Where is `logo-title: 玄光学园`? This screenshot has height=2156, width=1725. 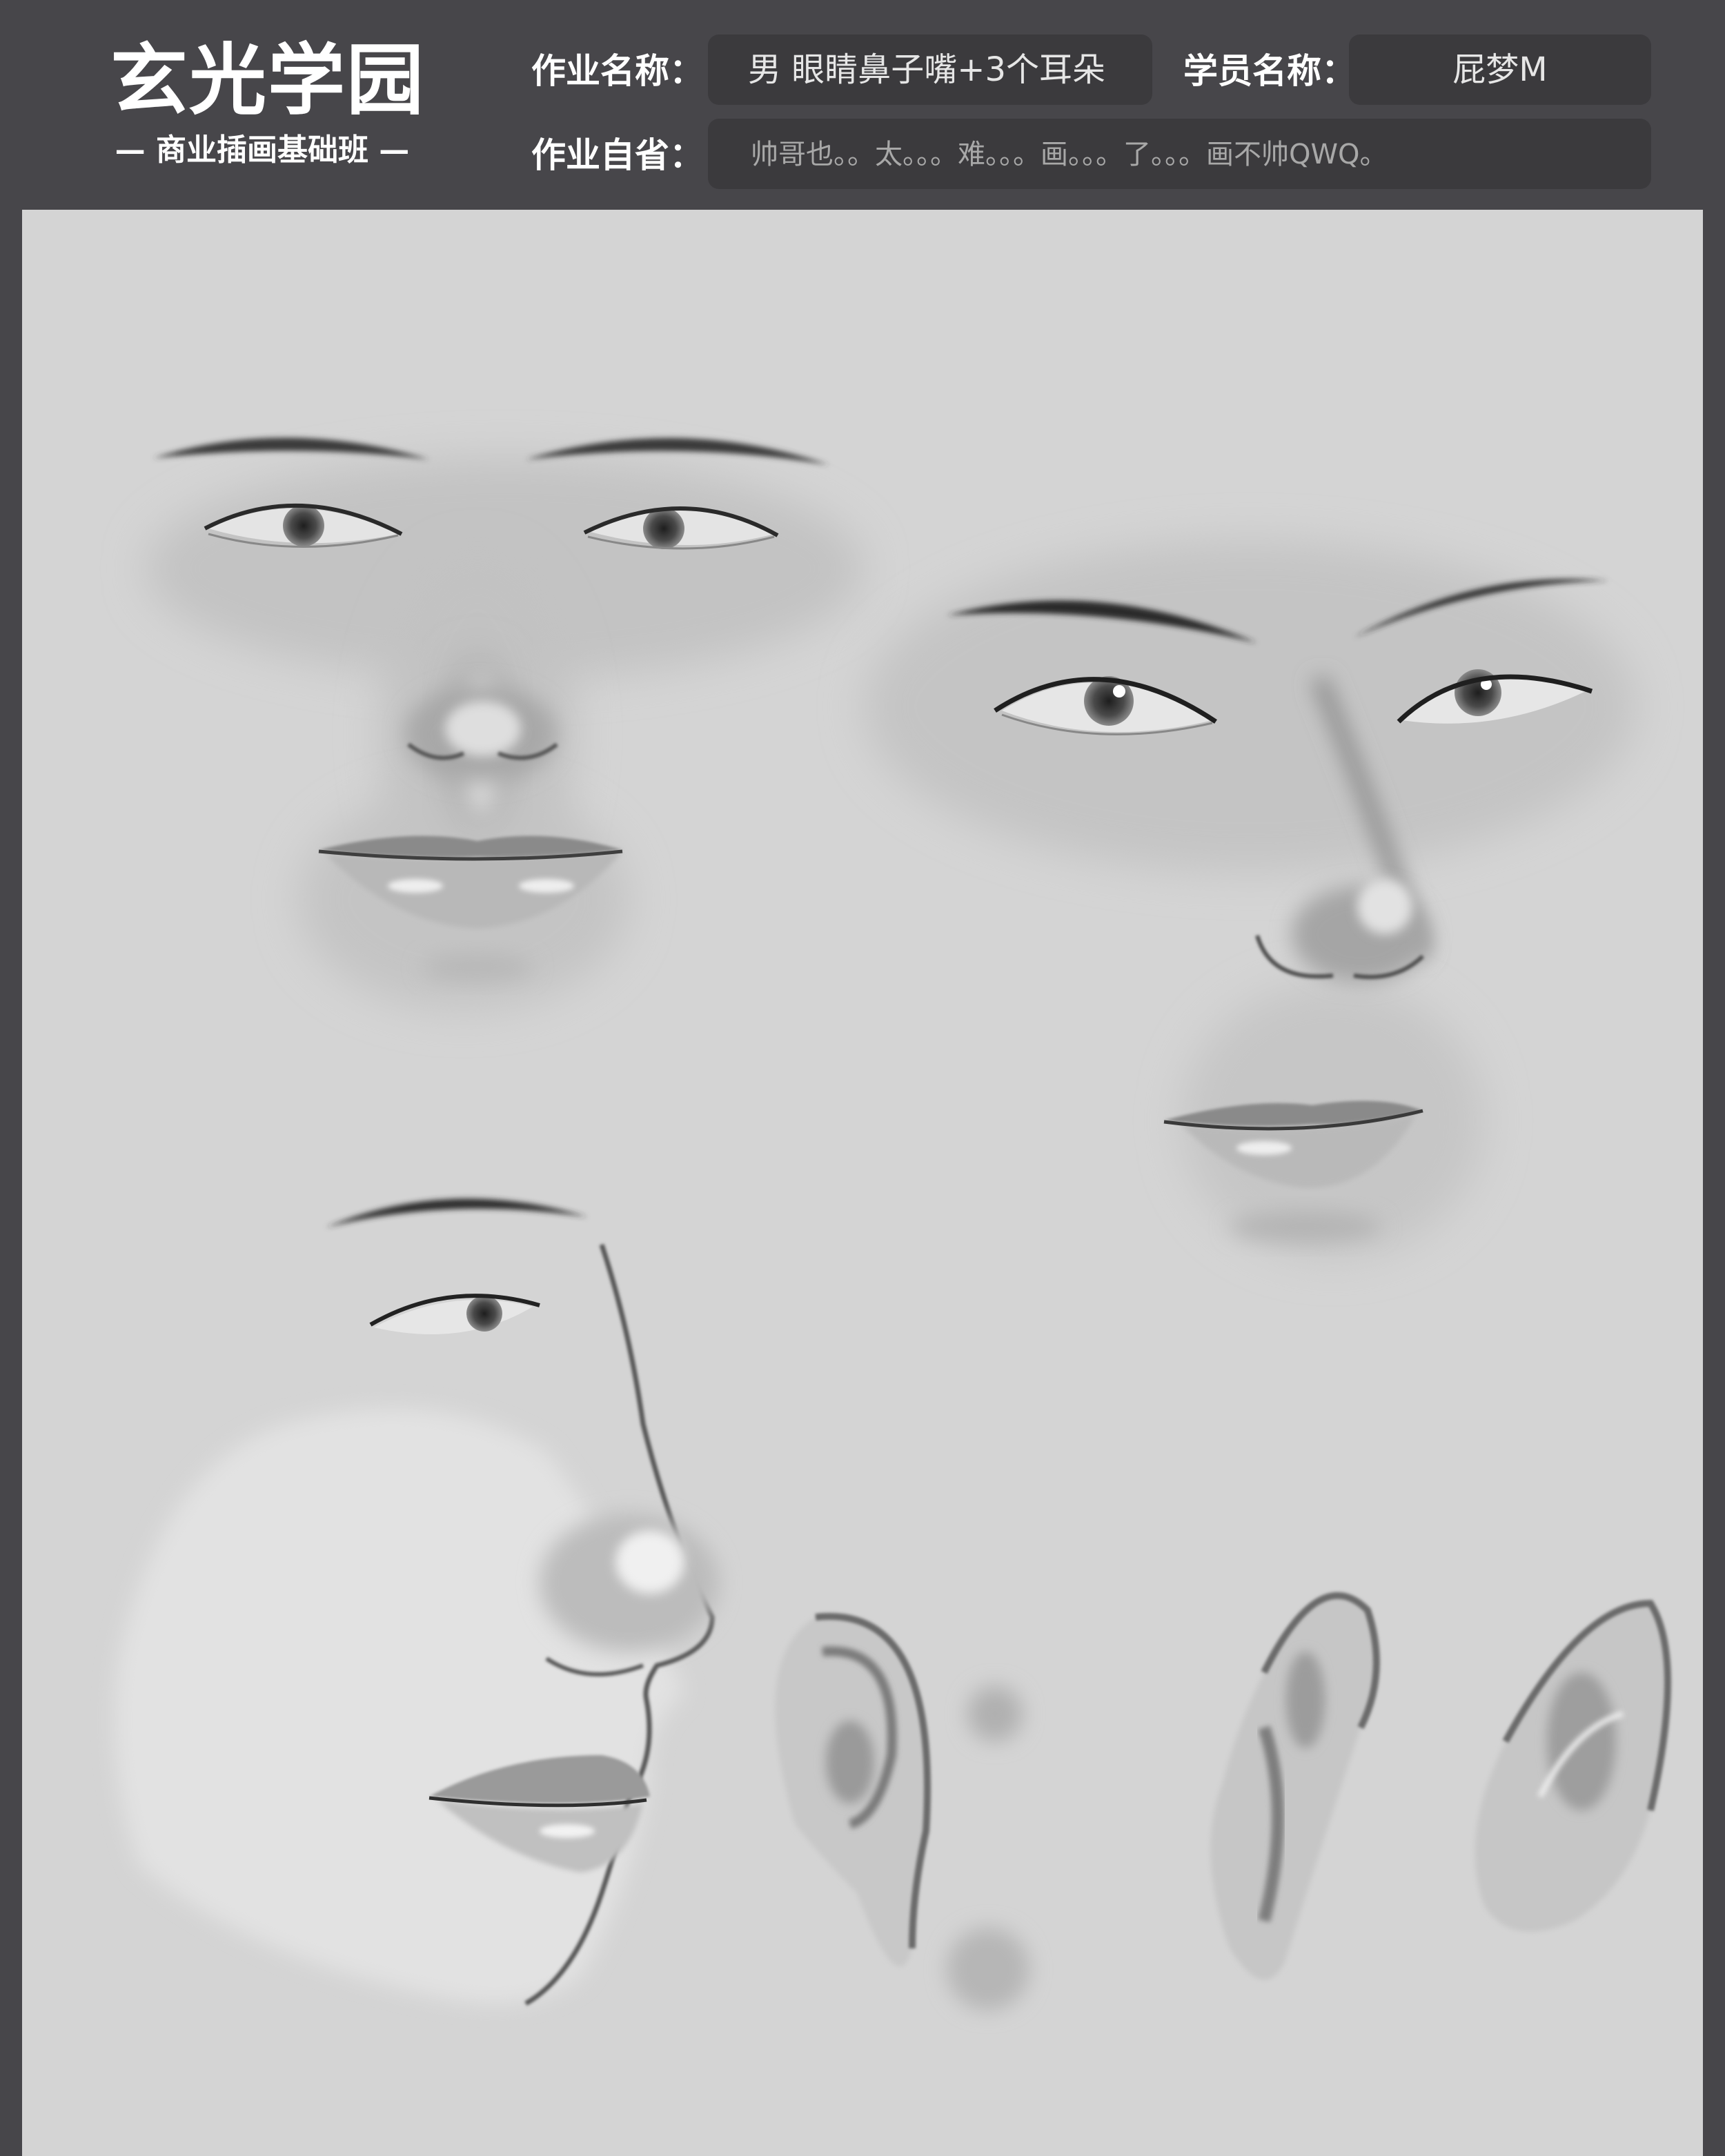
logo-title: 玄光学园 is located at coordinates (267, 80).